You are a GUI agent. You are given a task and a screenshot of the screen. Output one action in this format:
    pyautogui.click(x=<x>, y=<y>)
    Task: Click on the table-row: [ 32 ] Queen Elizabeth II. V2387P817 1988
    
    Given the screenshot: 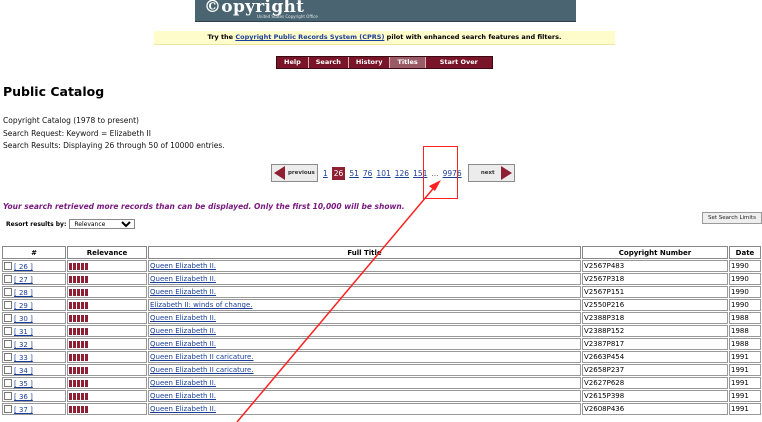 What is the action you would take?
    pyautogui.click(x=381, y=344)
    